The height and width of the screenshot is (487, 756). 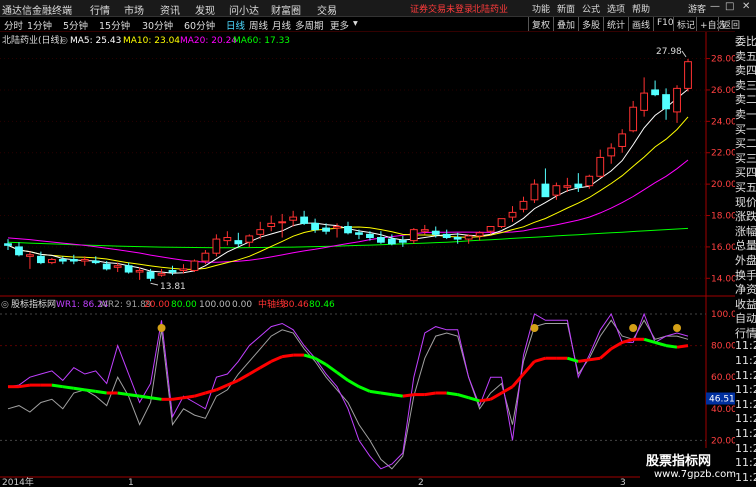 I want to click on menu-xuanxiang: 选项, so click(x=616, y=8).